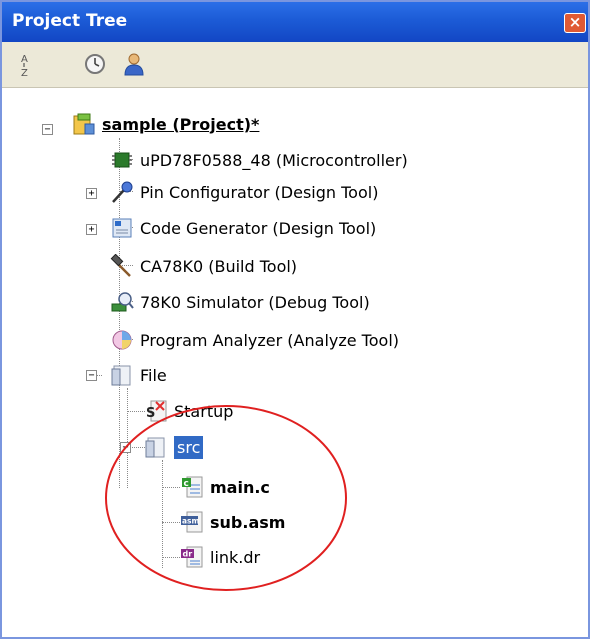 The image size is (590, 639). I want to click on close-button: ×, so click(575, 23).